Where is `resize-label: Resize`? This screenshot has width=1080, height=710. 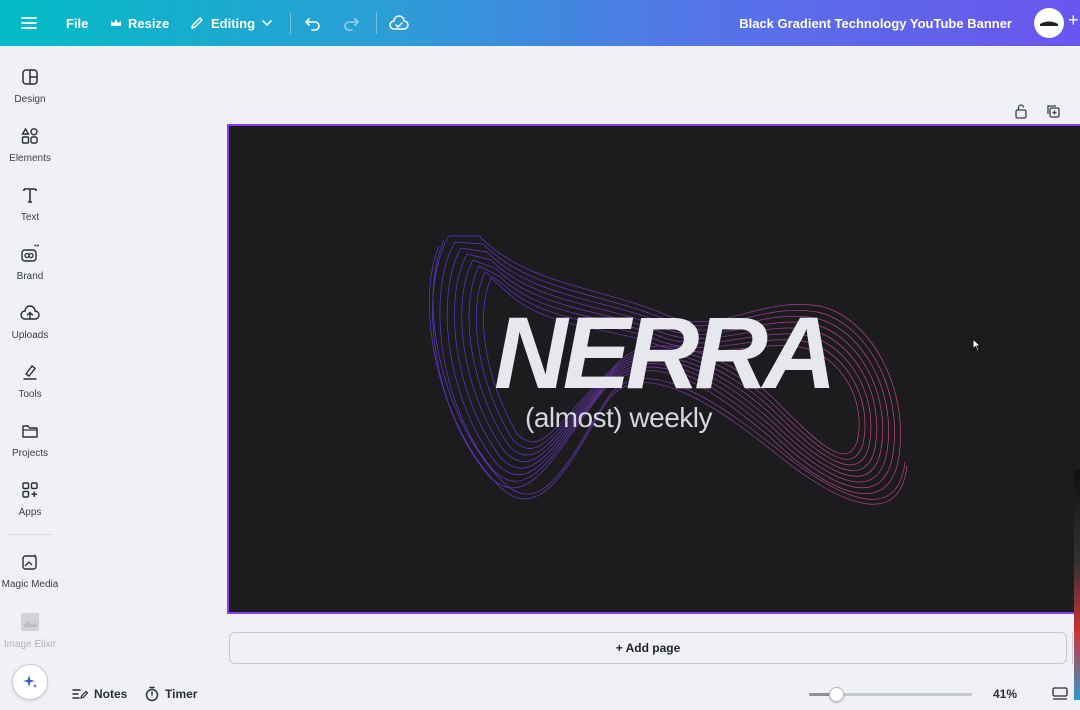 resize-label: Resize is located at coordinates (149, 23).